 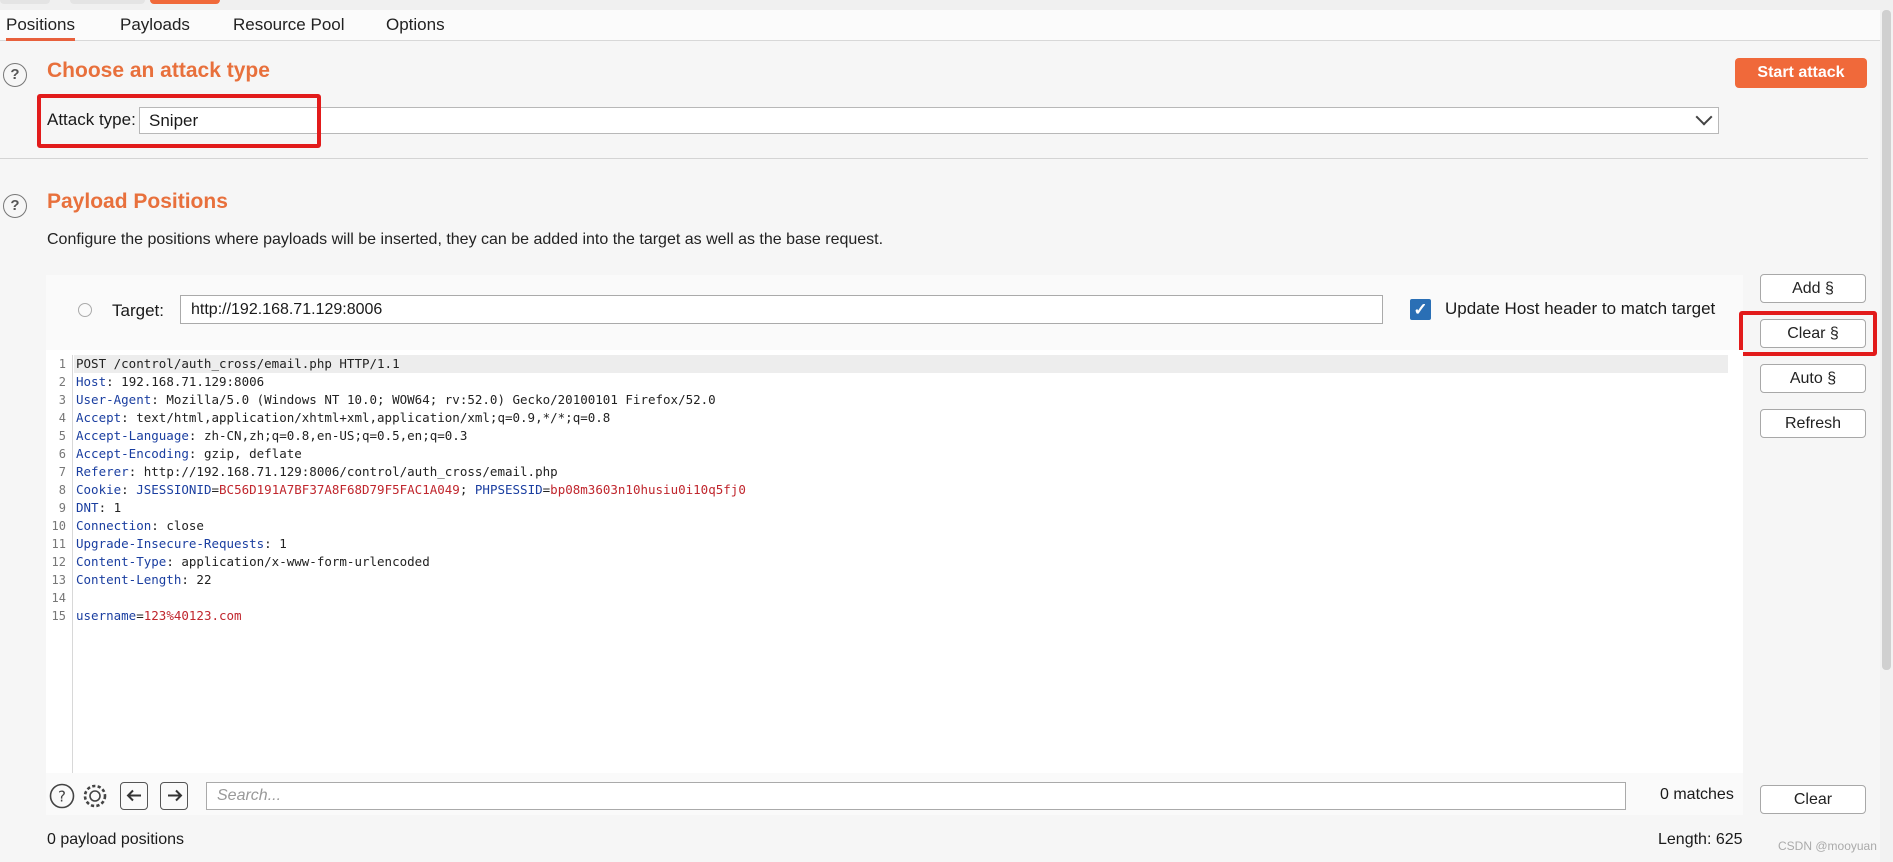 What do you see at coordinates (189, 381) in the screenshot?
I see `header-value: 192.168.71.129:8006` at bounding box center [189, 381].